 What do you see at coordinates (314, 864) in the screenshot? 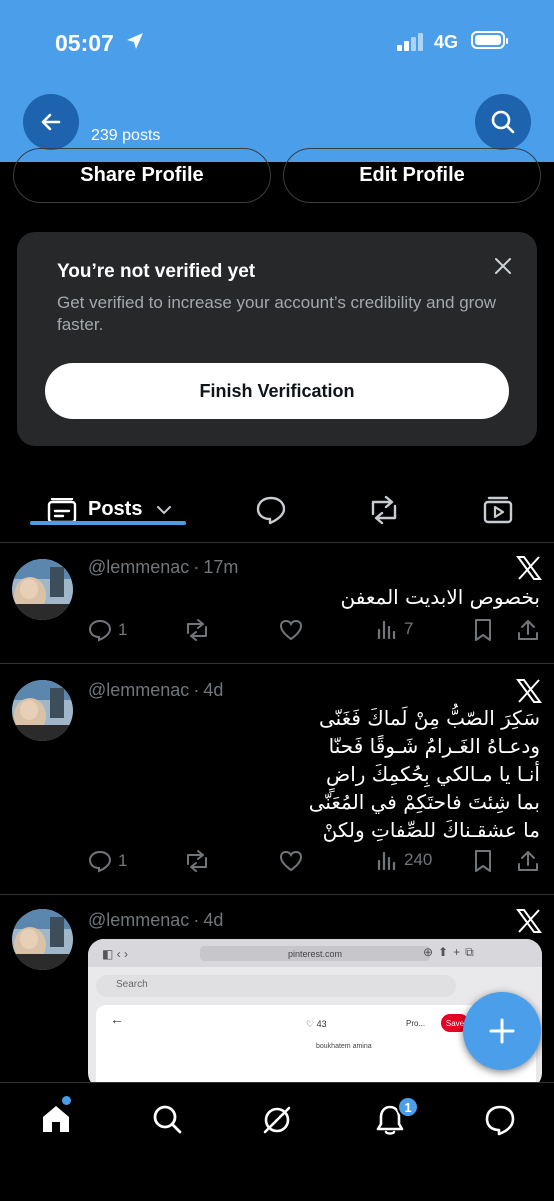
I see `tweet-actions: 1 240` at bounding box center [314, 864].